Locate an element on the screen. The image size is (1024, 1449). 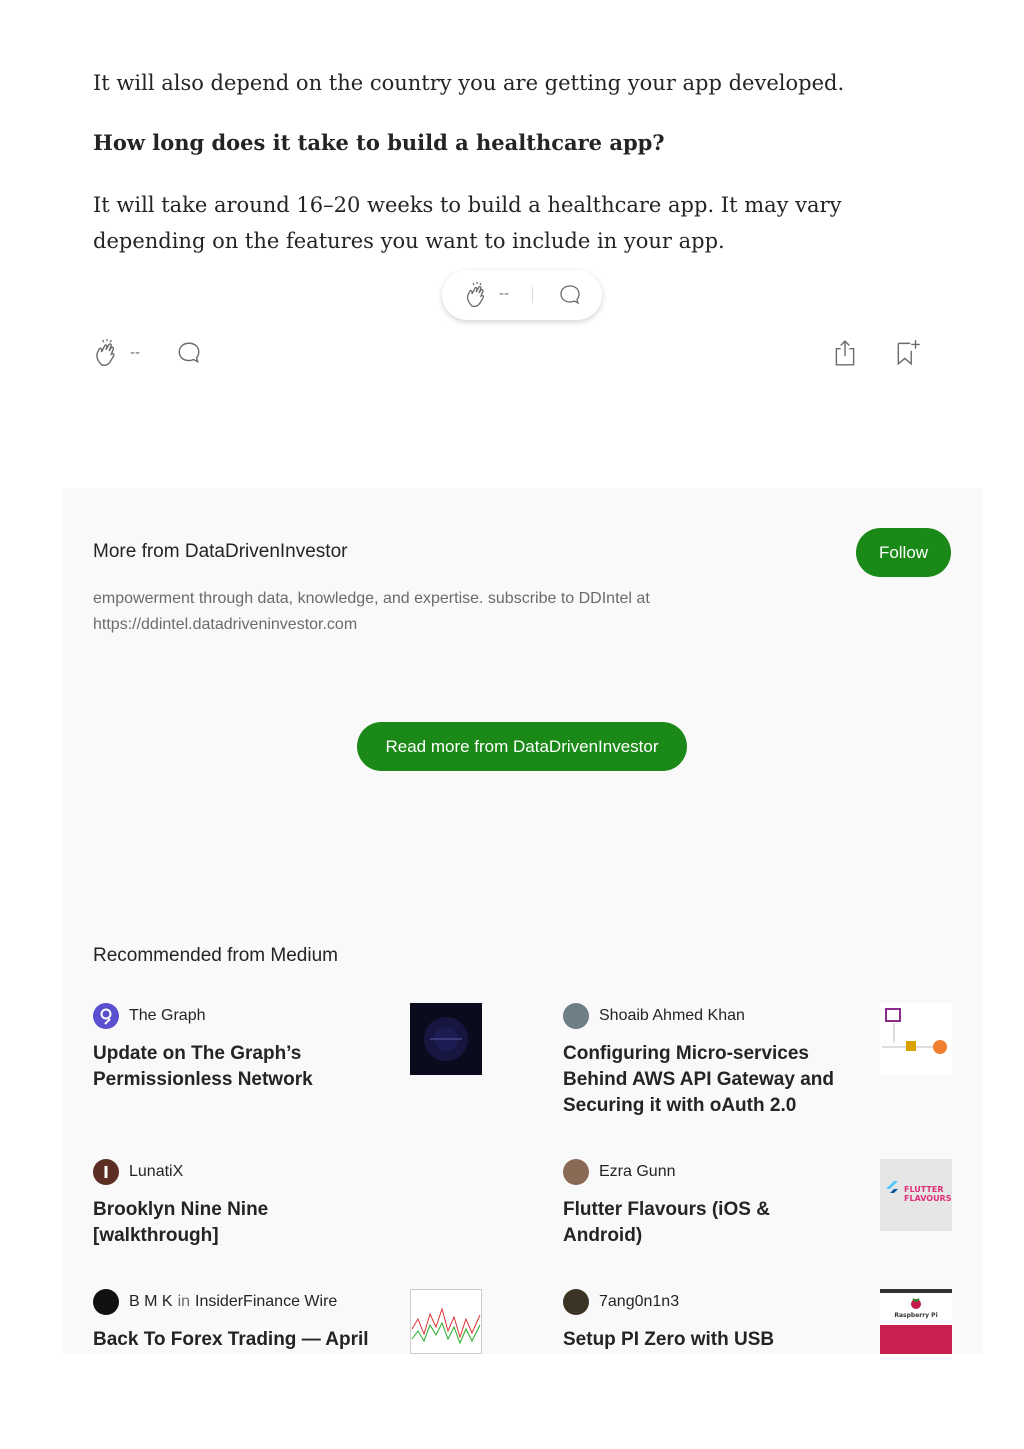
read-more-button: Read more from DataDrivenInvestor is located at coordinates (522, 746).